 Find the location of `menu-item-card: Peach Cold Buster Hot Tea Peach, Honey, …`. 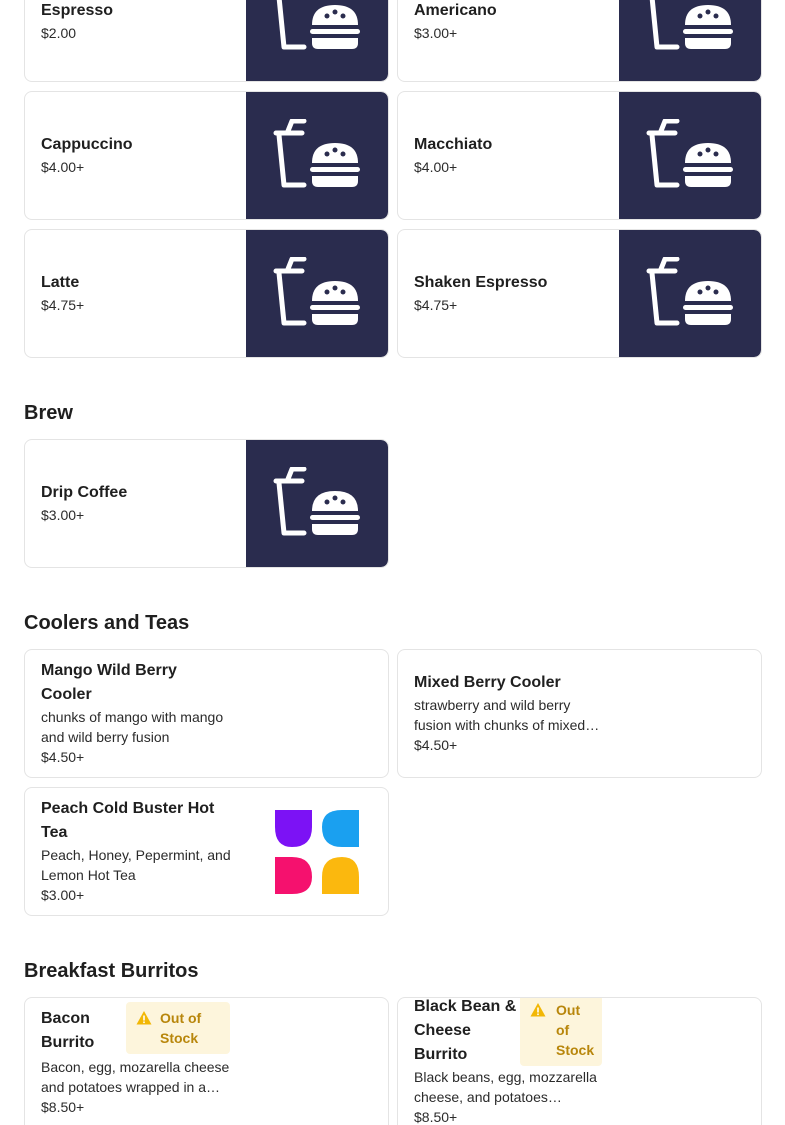

menu-item-card: Peach Cold Buster Hot Tea Peach, Honey, … is located at coordinates (206, 851).